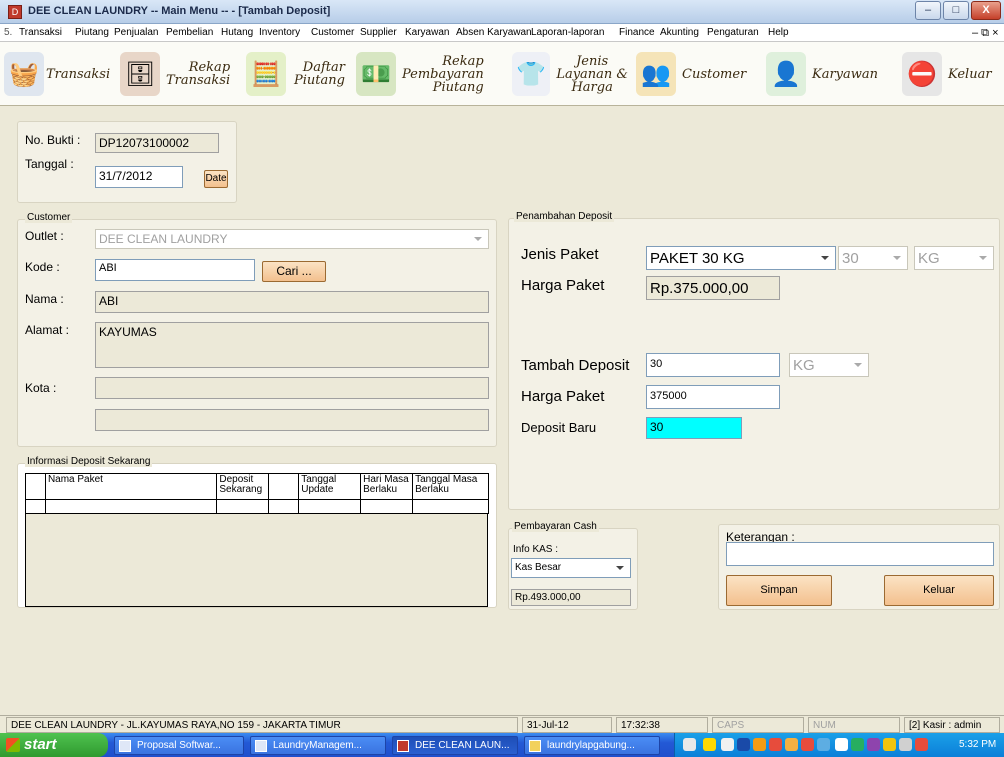 This screenshot has height=757, width=1004. Describe the element at coordinates (136, 32) in the screenshot. I see `menu-penjualan: Penjualan` at that location.